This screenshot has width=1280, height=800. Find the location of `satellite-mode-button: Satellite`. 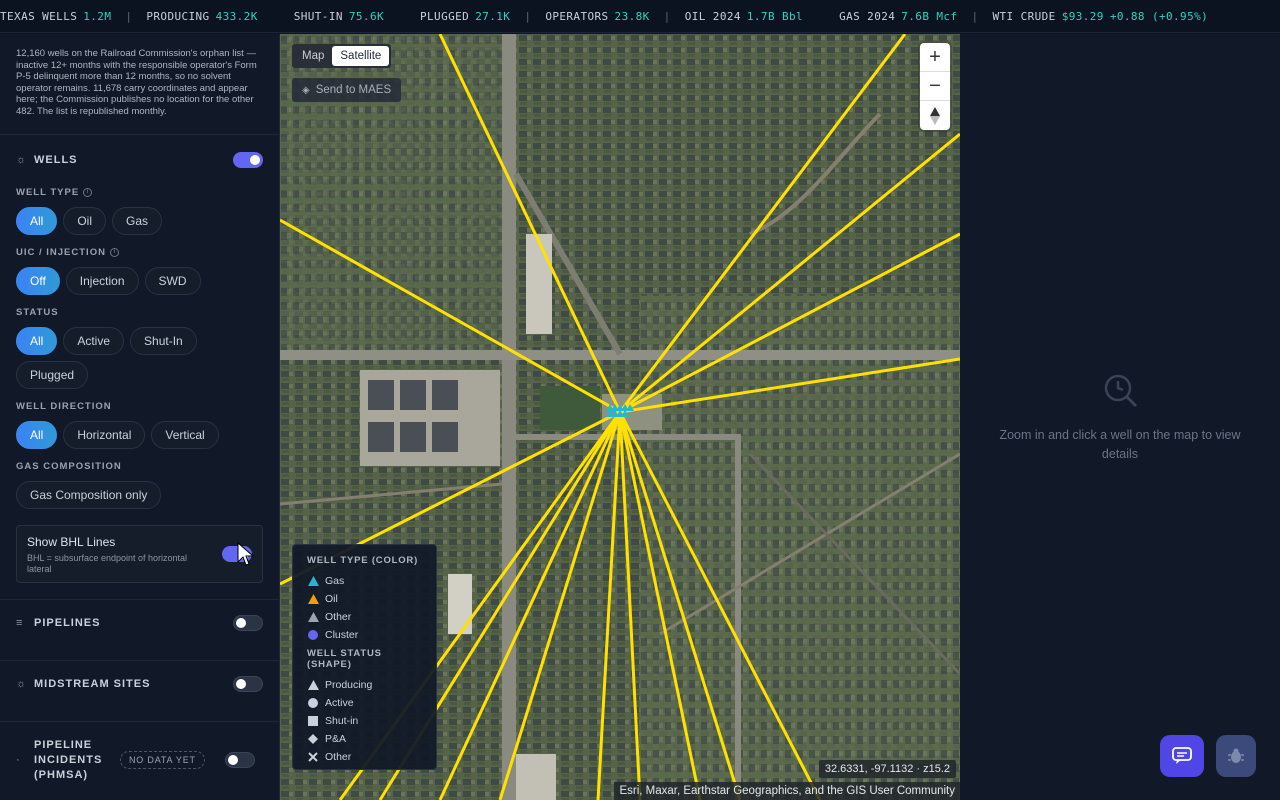

satellite-mode-button: Satellite is located at coordinates (361, 56).